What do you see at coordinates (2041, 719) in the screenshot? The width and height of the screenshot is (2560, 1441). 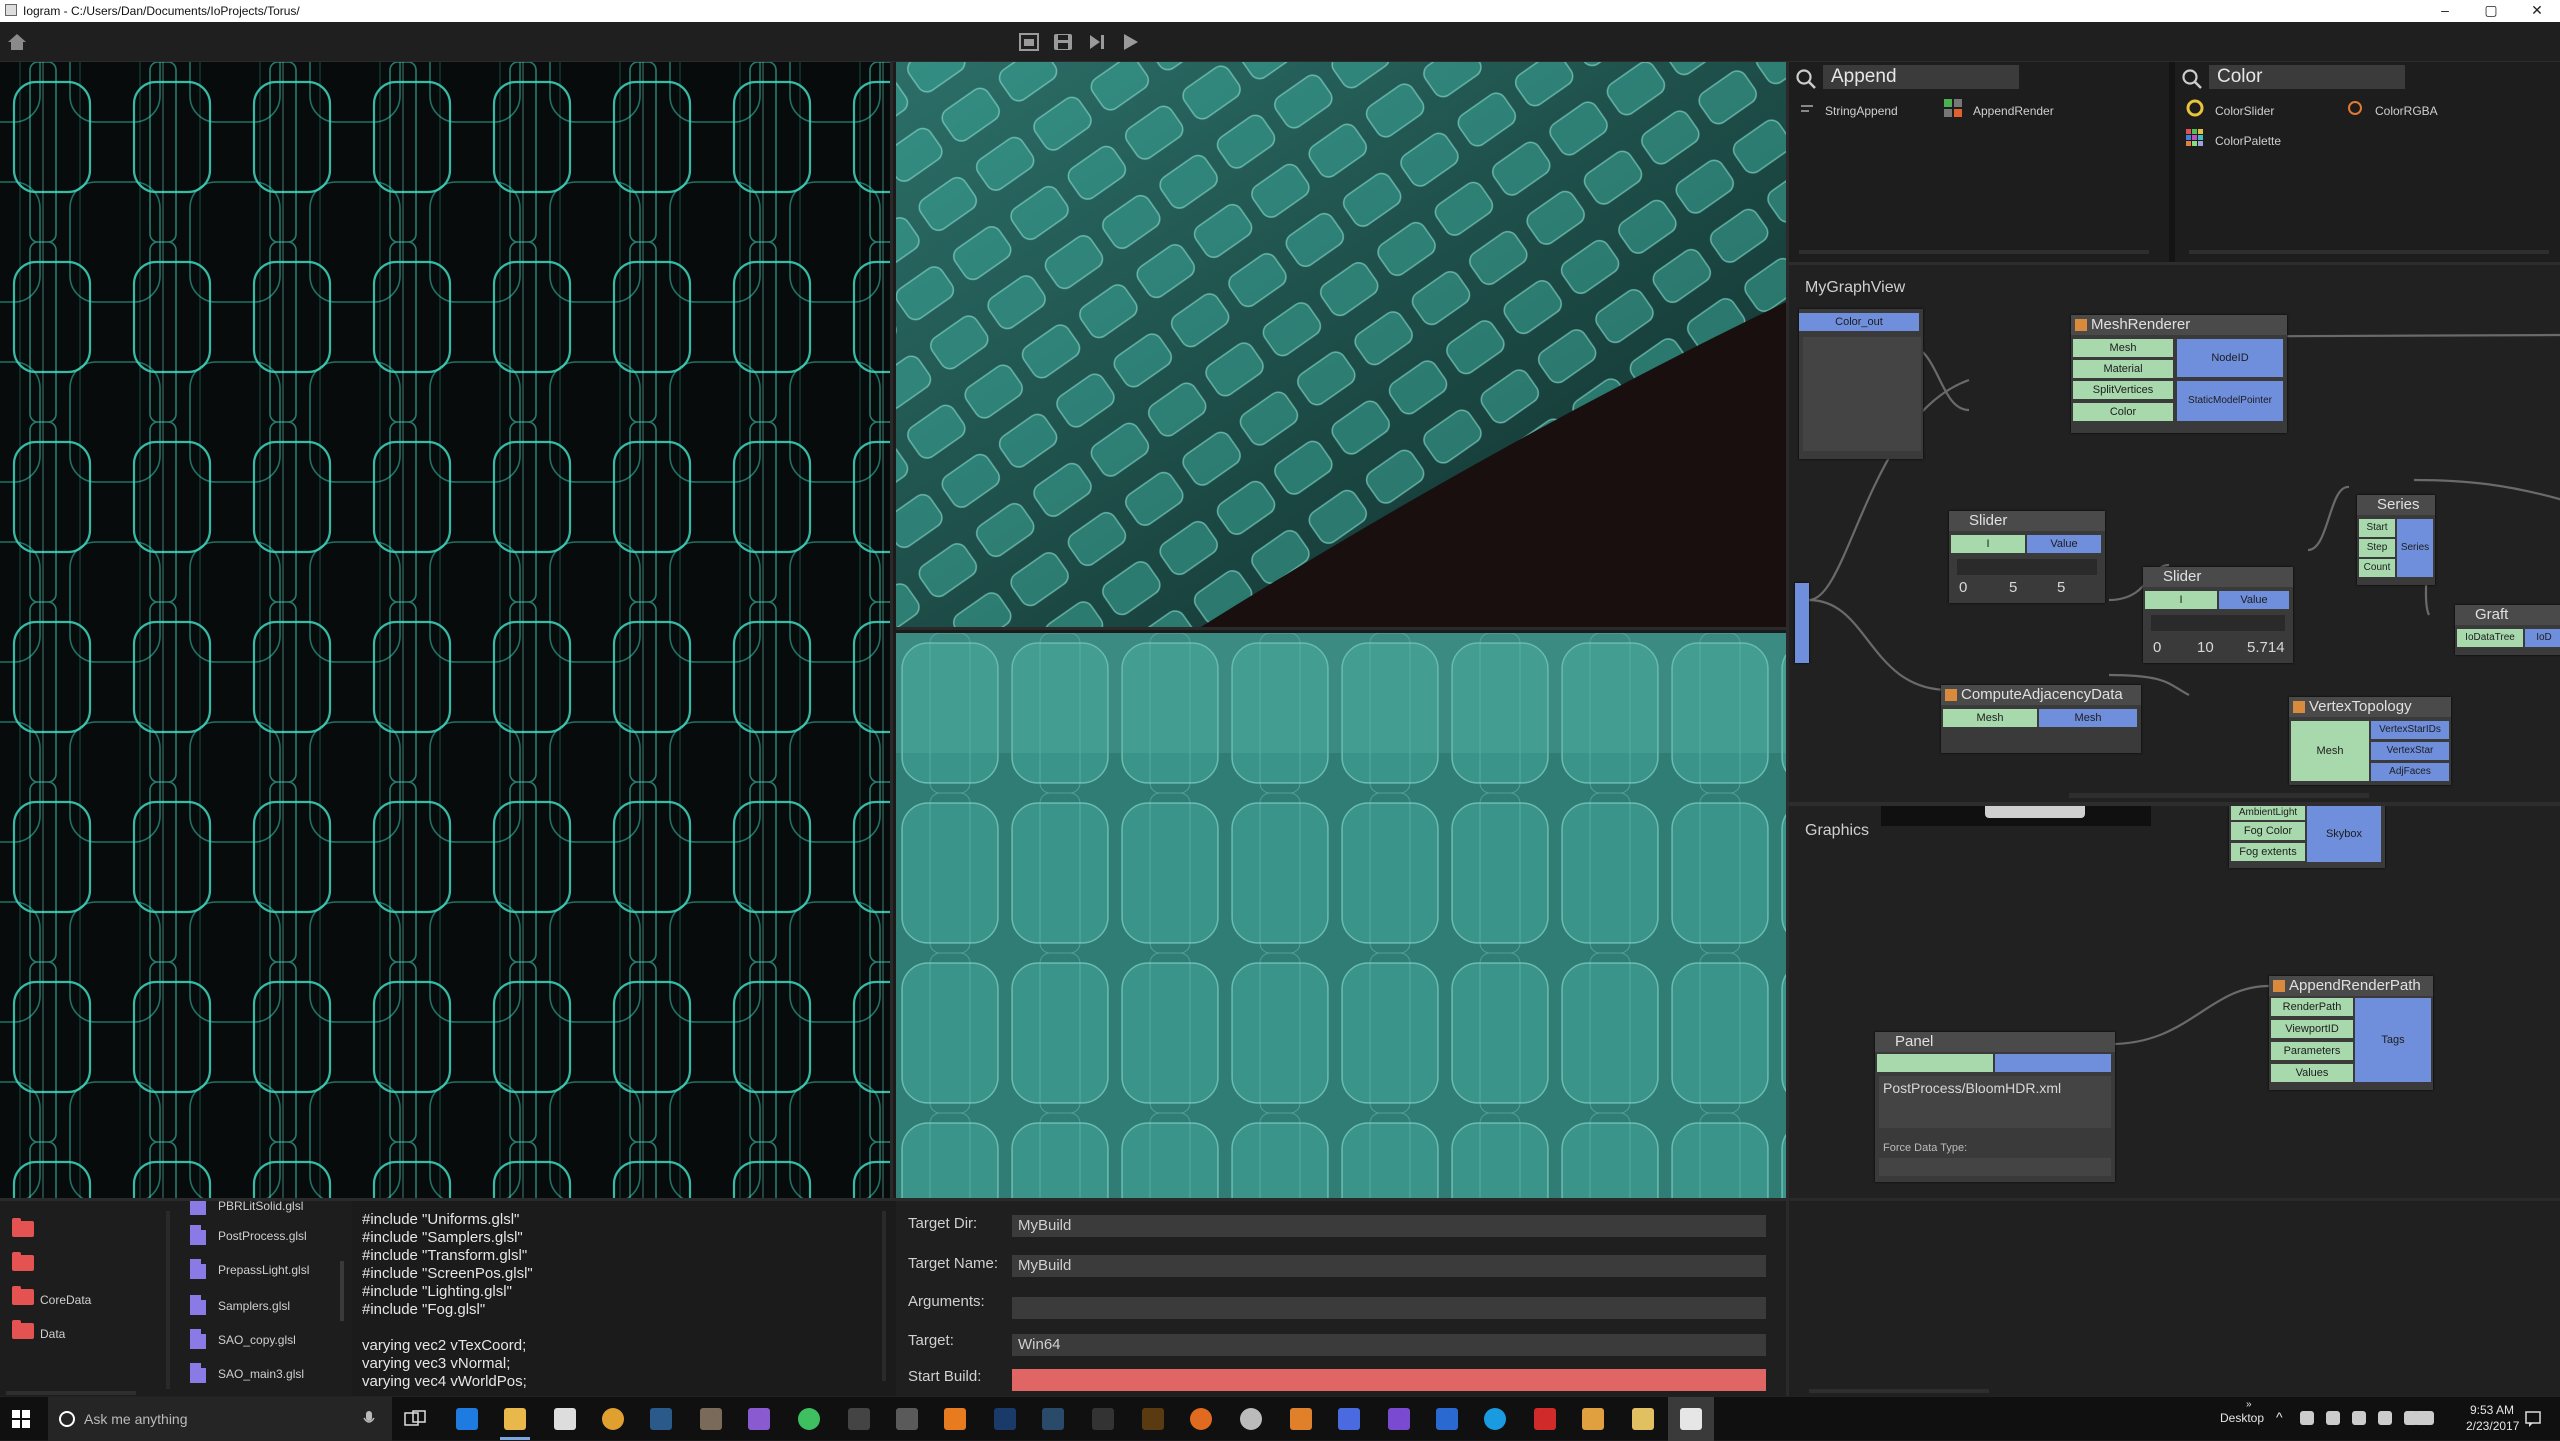 I see `node-computeadjacencydata: ComputeAdjacencyData Mesh Mesh` at bounding box center [2041, 719].